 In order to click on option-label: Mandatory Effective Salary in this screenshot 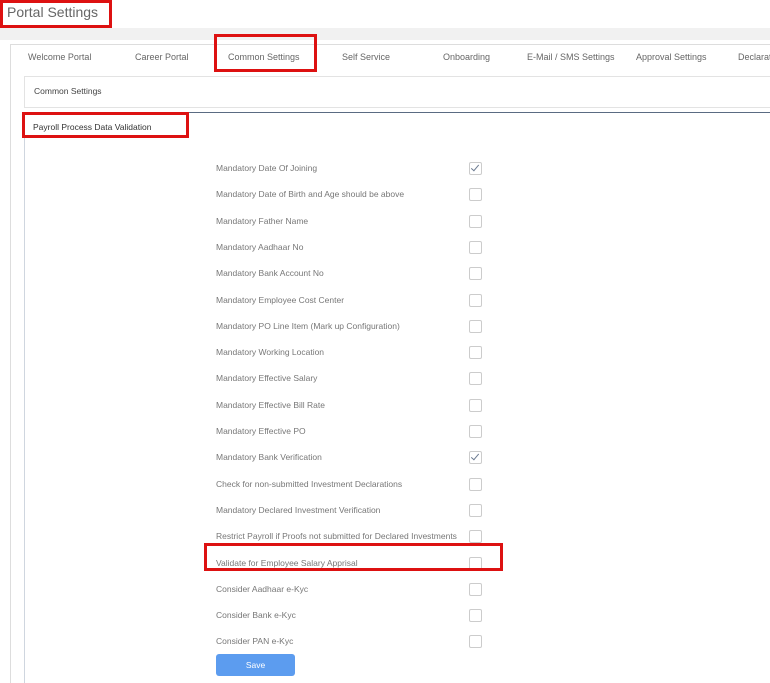, I will do `click(267, 378)`.